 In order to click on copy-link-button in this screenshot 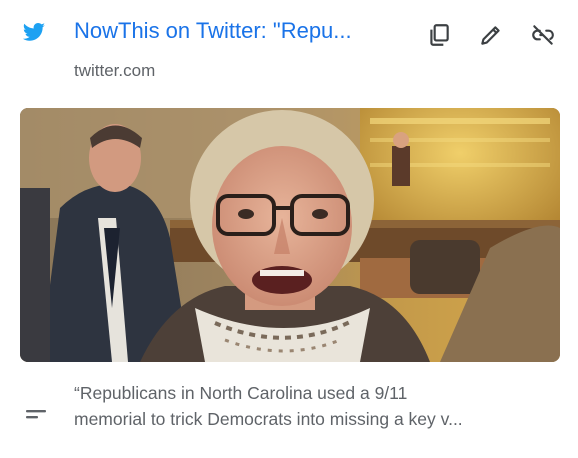, I will do `click(439, 35)`.